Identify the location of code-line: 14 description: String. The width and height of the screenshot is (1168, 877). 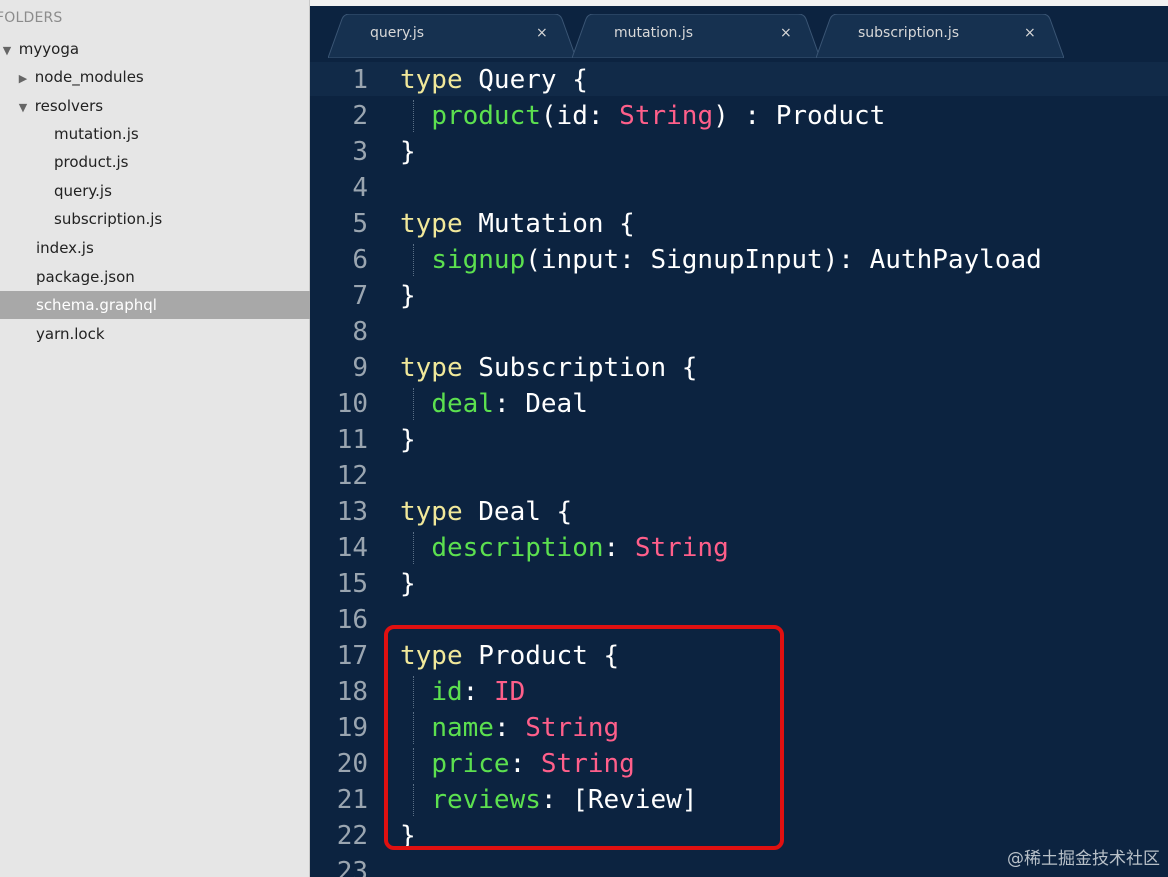
(739, 548).